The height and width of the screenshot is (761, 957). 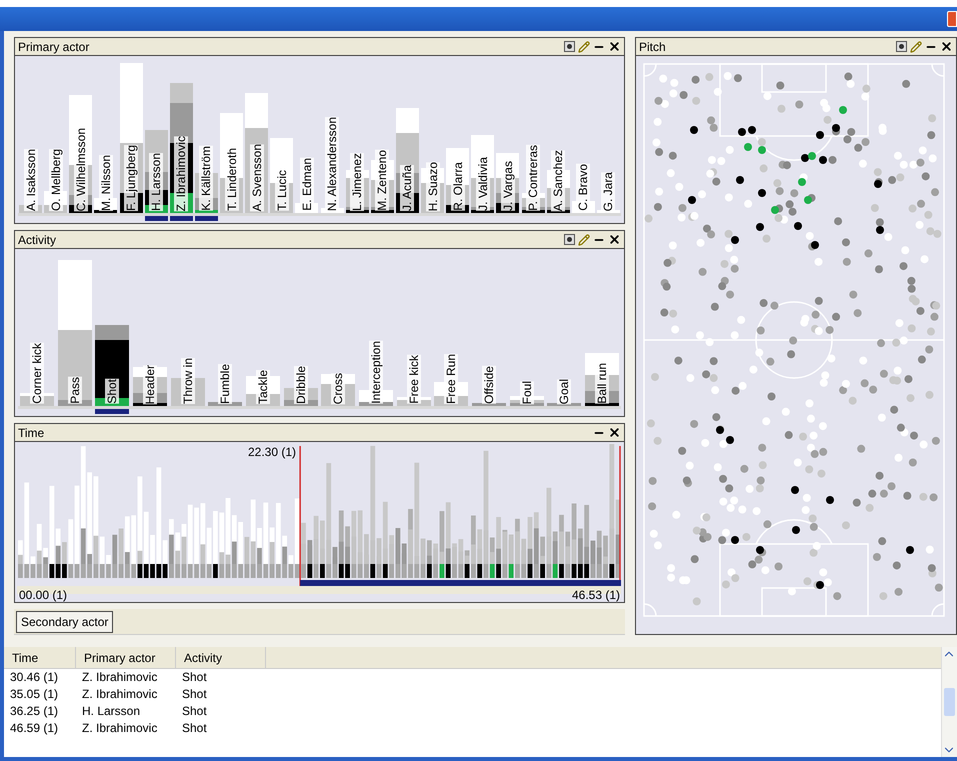 What do you see at coordinates (34, 677) in the screenshot?
I see `table-cell-text: 30.46 (1)` at bounding box center [34, 677].